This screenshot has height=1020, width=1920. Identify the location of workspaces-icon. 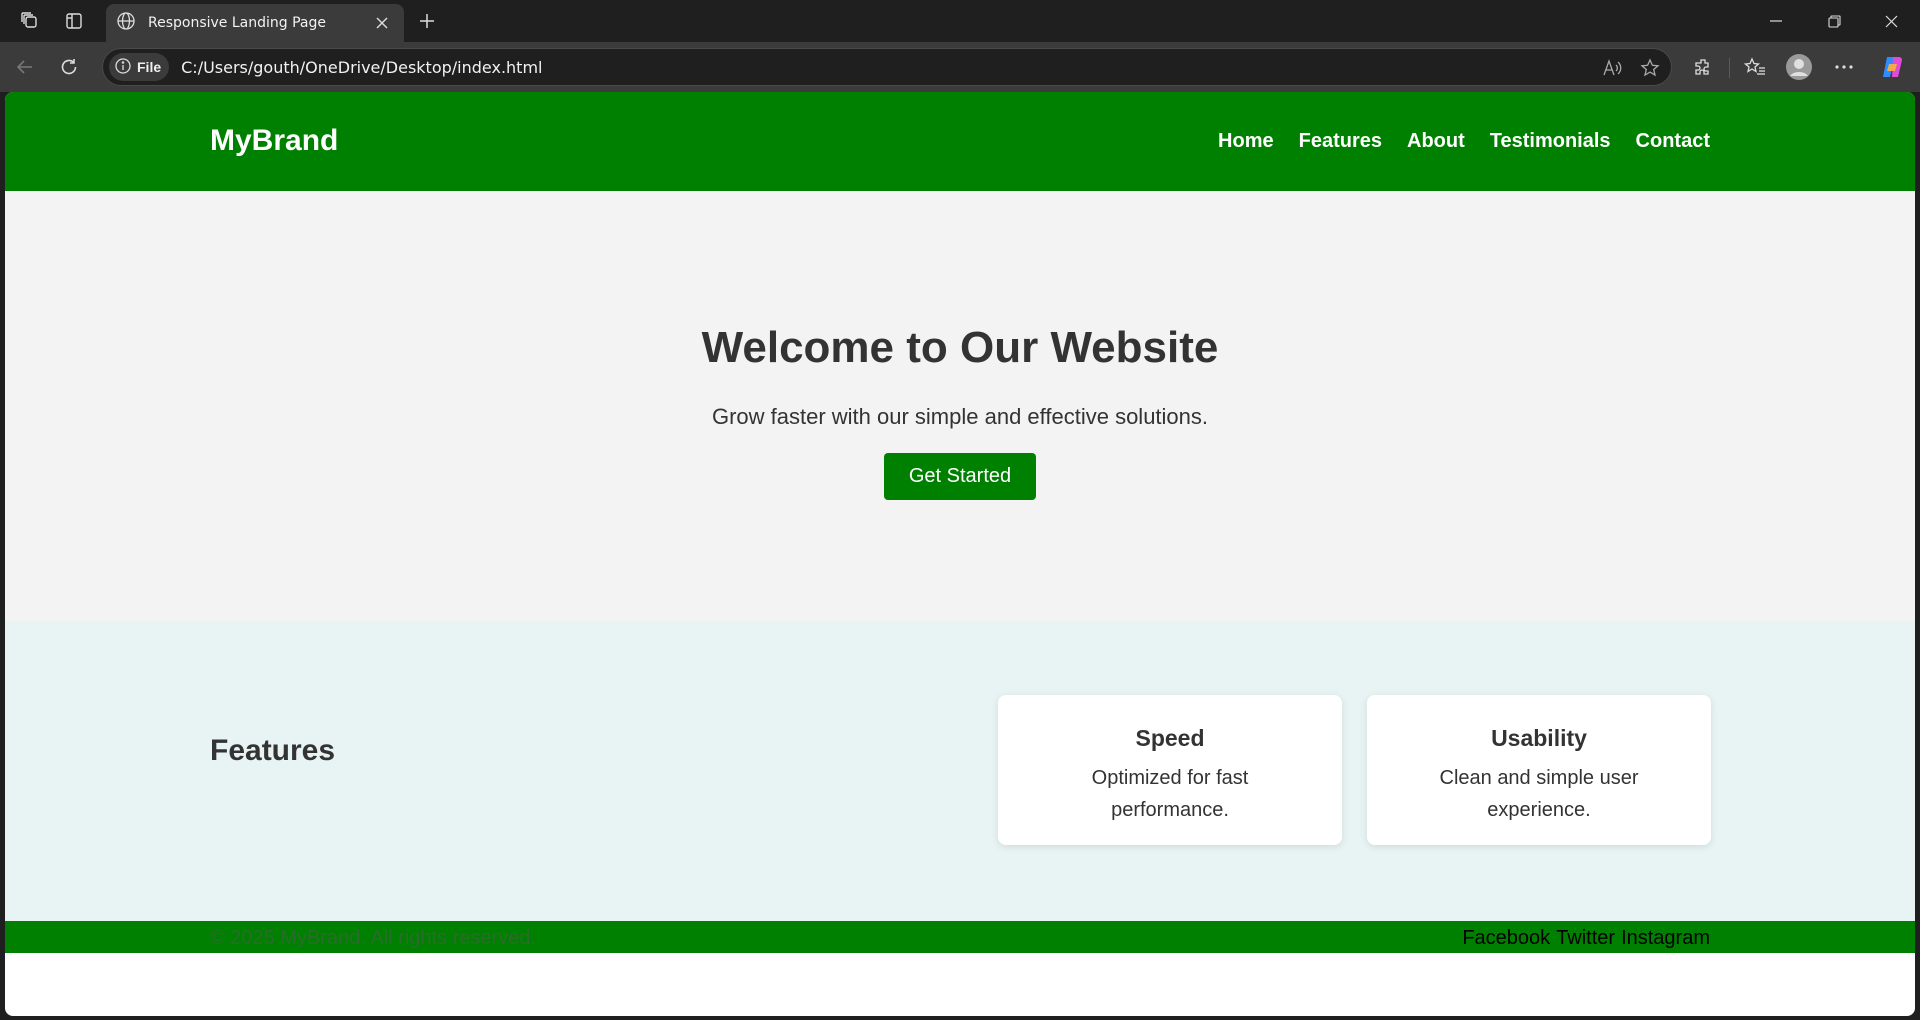
(30, 21).